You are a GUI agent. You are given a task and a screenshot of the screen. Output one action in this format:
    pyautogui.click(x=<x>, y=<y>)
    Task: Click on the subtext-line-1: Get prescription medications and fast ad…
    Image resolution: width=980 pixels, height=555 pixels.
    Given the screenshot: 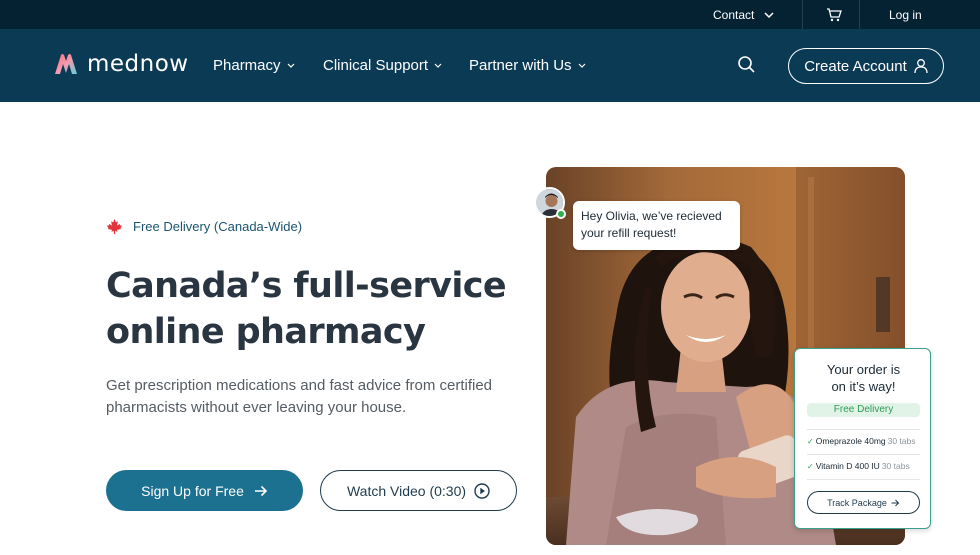 What is the action you would take?
    pyautogui.click(x=299, y=385)
    